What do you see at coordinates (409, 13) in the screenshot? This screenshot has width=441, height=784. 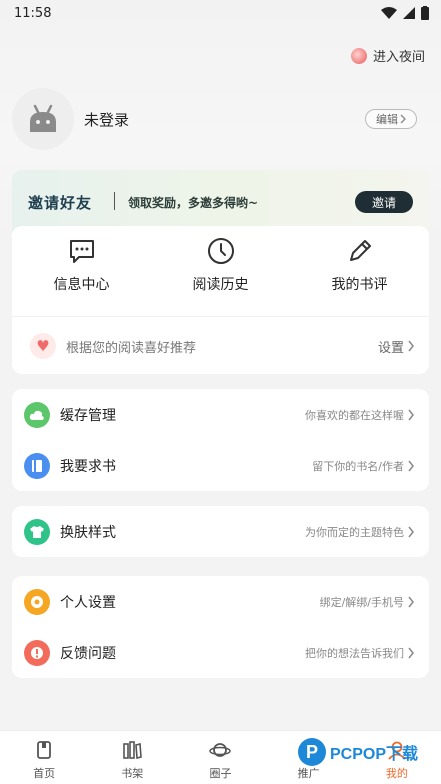 I see `signal-icon` at bounding box center [409, 13].